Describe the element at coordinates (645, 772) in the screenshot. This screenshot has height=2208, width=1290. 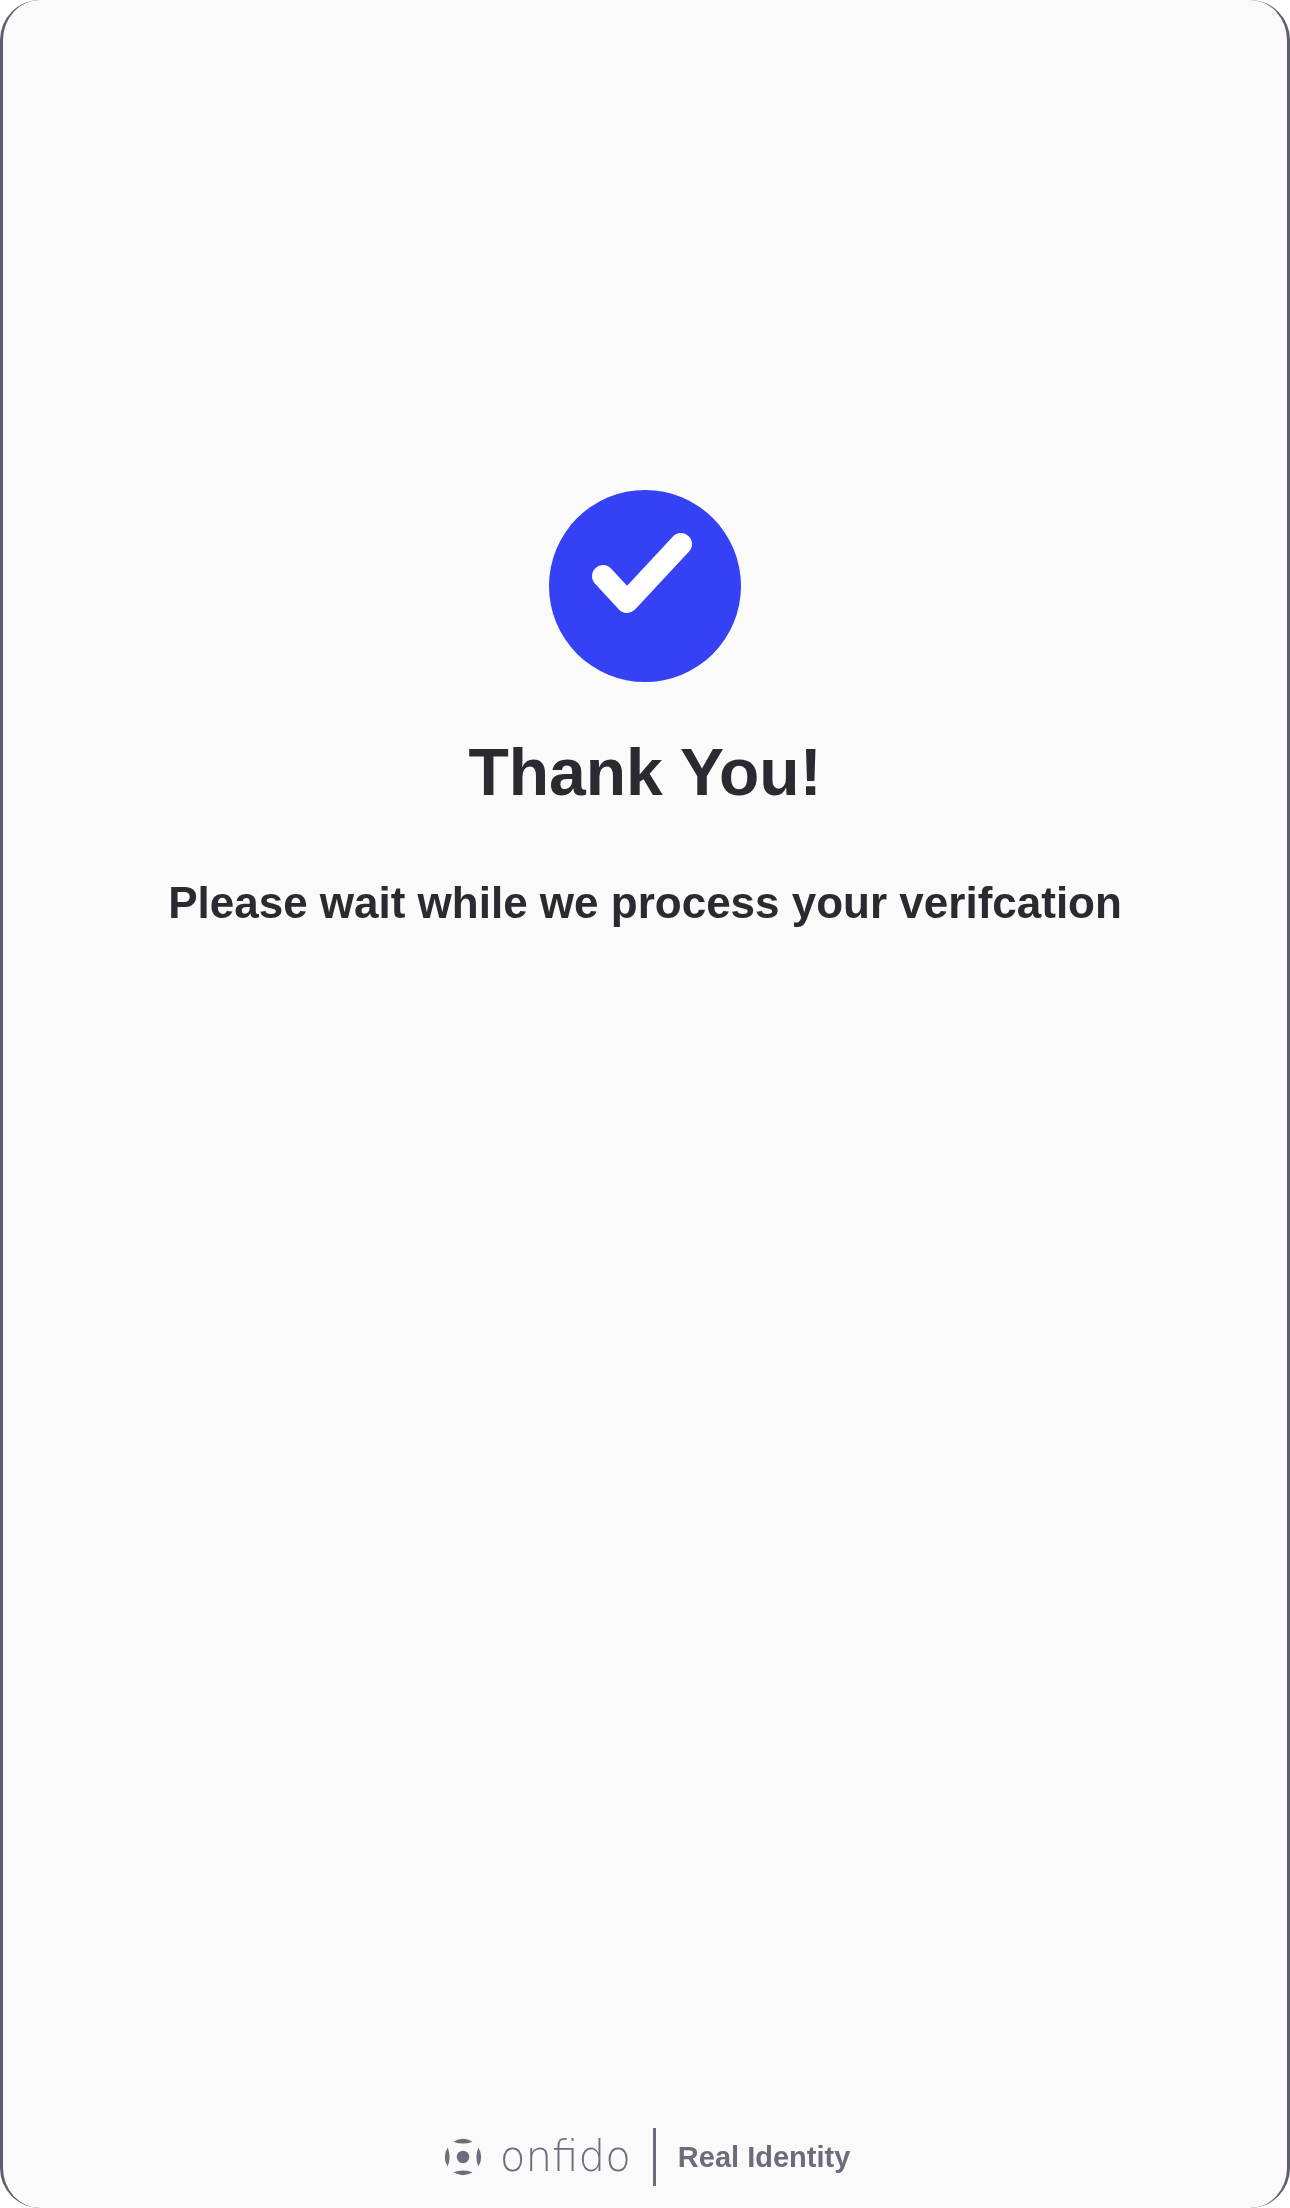
I see `title: Thank You!` at that location.